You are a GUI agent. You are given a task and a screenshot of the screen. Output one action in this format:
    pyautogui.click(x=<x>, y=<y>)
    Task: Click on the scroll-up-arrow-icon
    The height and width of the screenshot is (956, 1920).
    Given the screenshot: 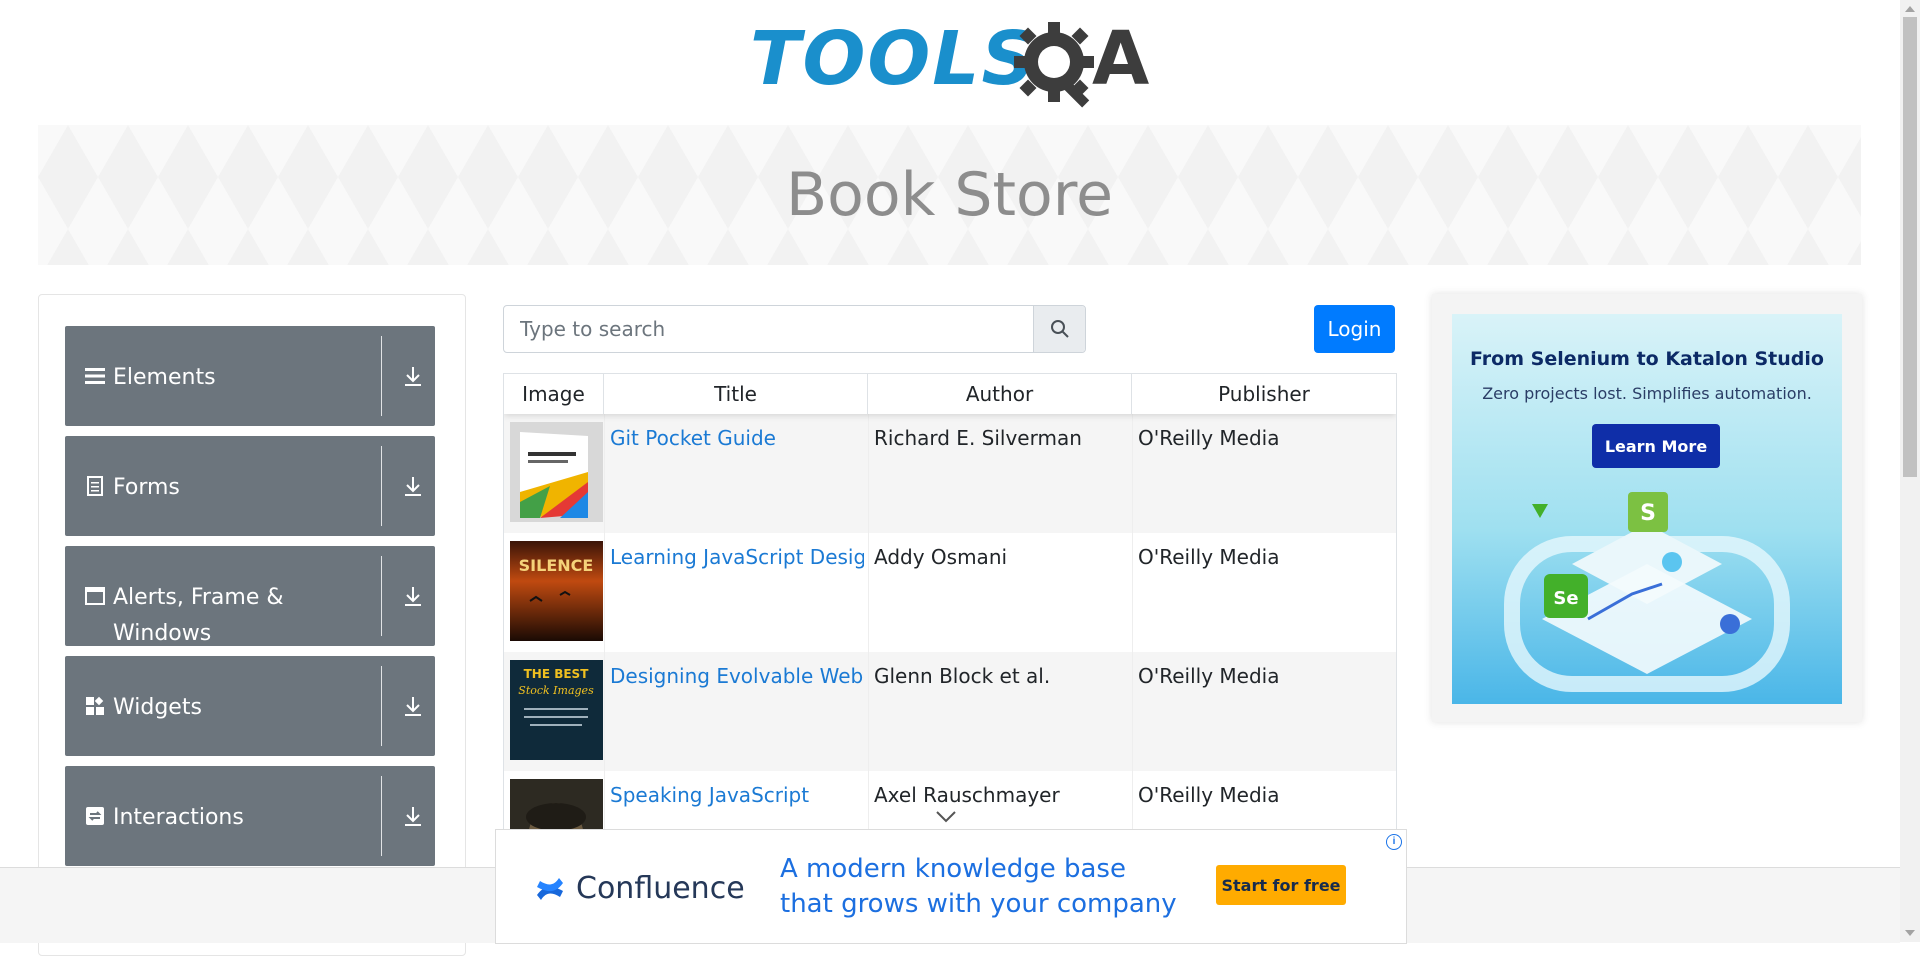 What is the action you would take?
    pyautogui.click(x=1910, y=9)
    